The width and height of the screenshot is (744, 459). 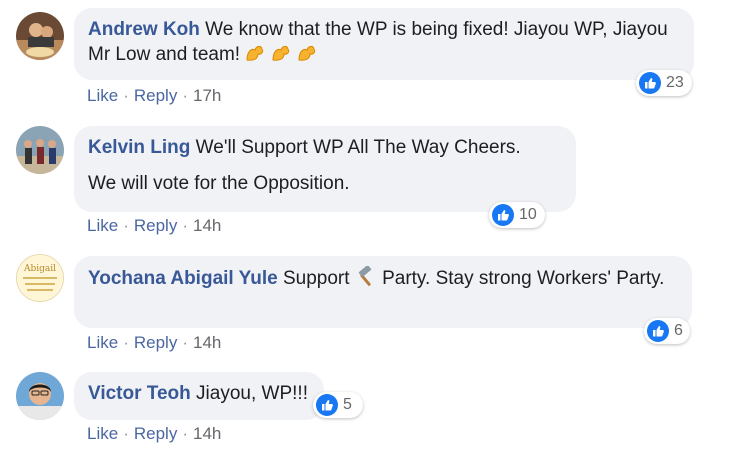 I want to click on comment-text-second-paragraph: We will vote for the Opposition., so click(x=219, y=183).